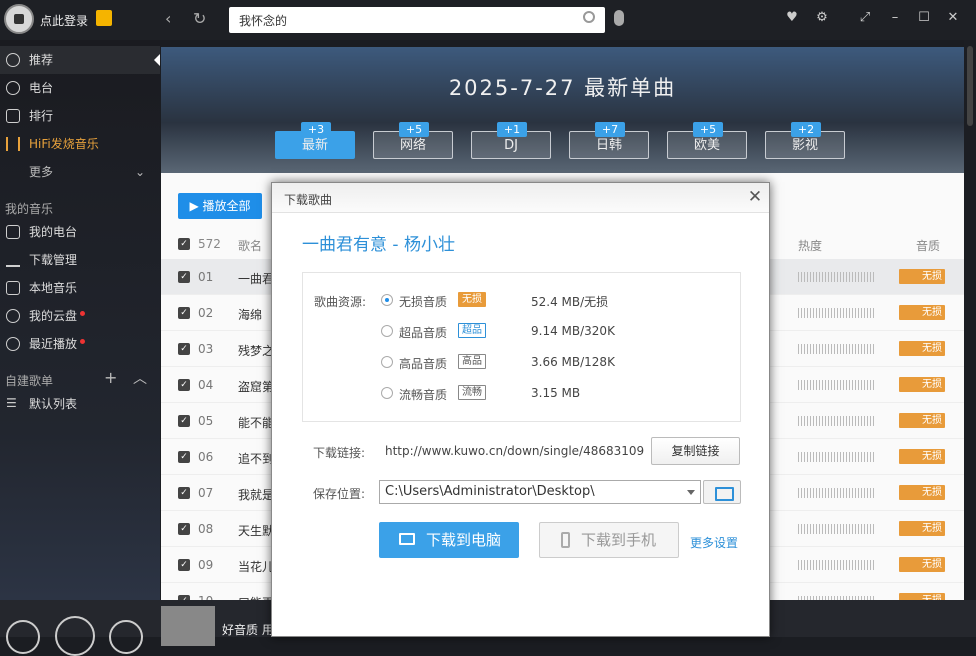 The height and width of the screenshot is (656, 976). What do you see at coordinates (472, 361) in the screenshot?
I see `quality-tag: 高品` at bounding box center [472, 361].